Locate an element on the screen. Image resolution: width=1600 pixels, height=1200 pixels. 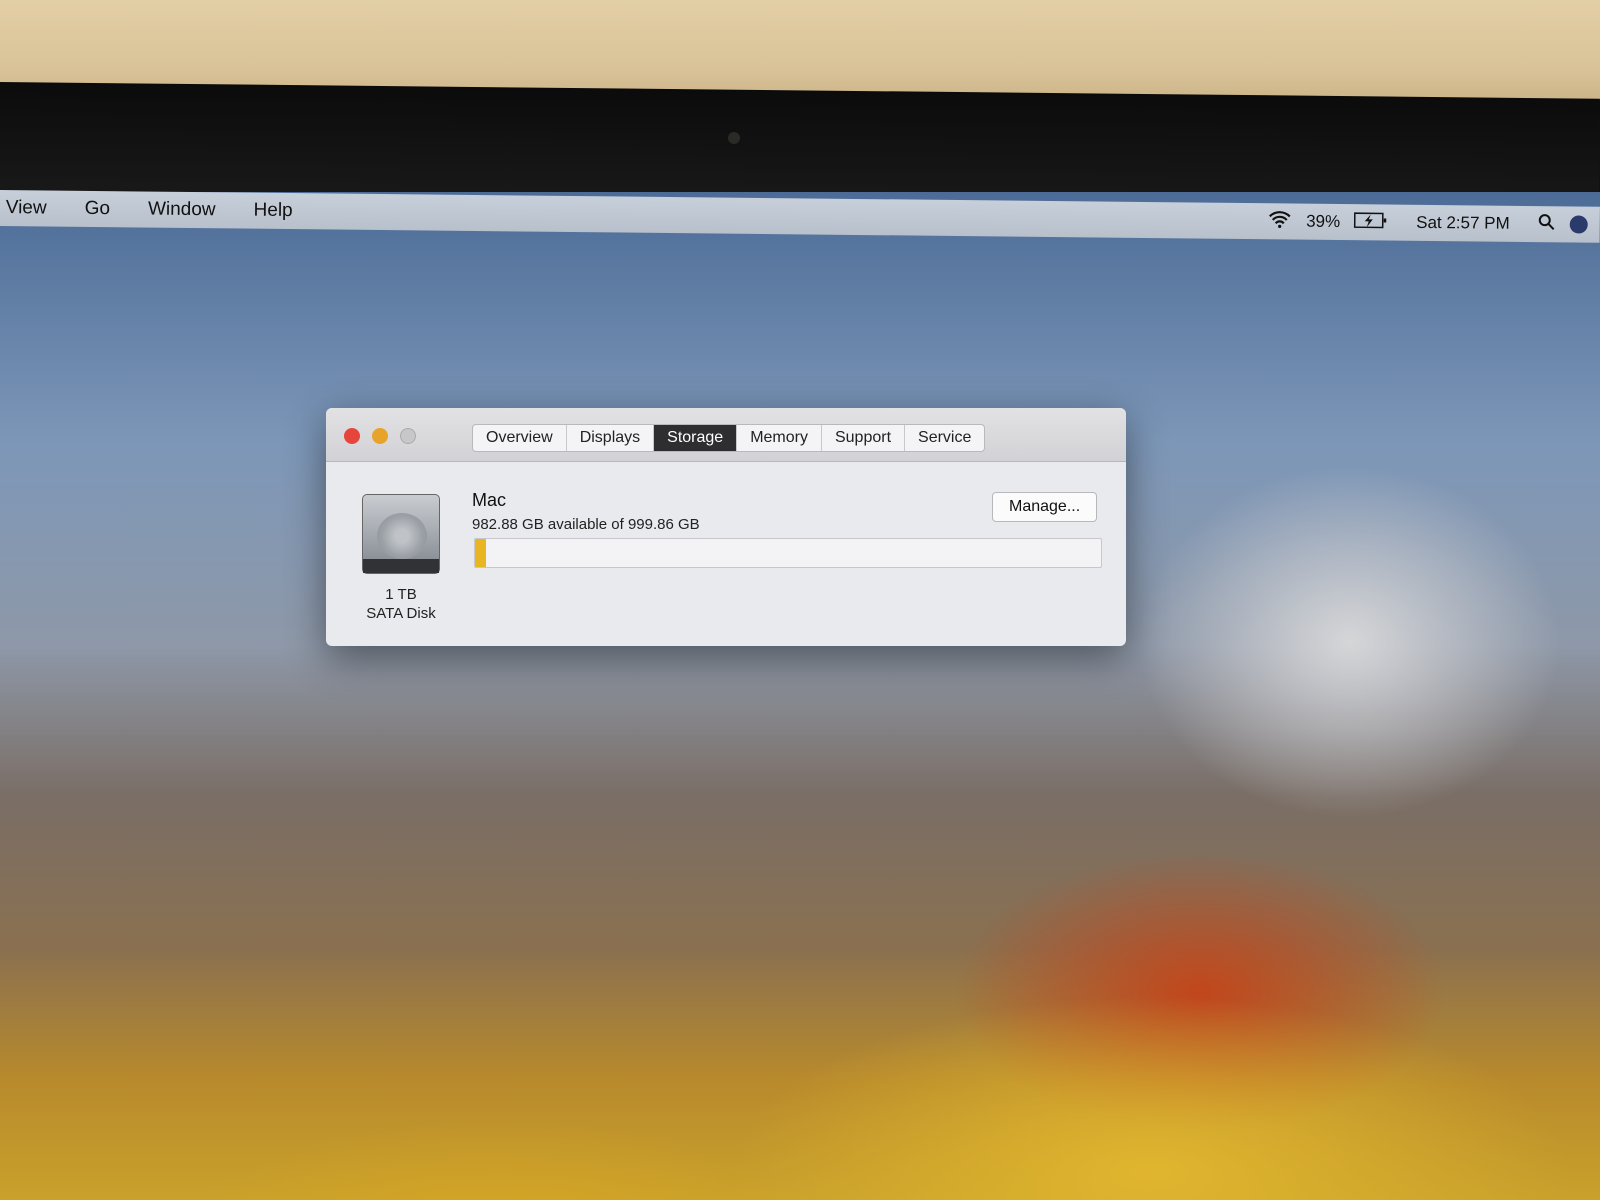
tab-overview: Overview is located at coordinates (520, 438).